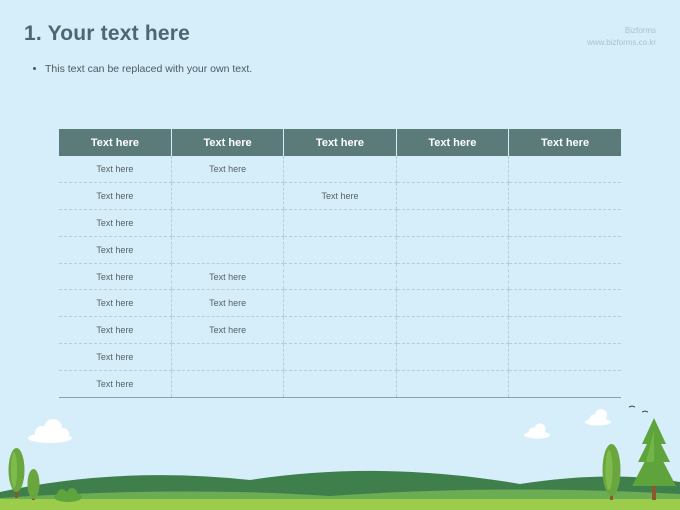 The image size is (680, 510). I want to click on ground-strip, so click(340, 504).